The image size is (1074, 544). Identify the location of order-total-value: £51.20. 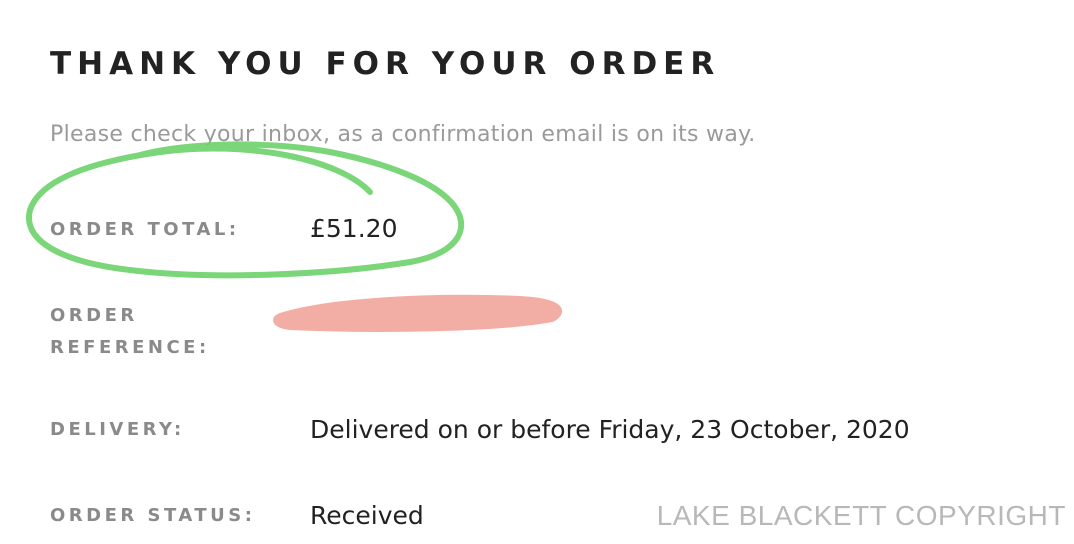
(354, 228).